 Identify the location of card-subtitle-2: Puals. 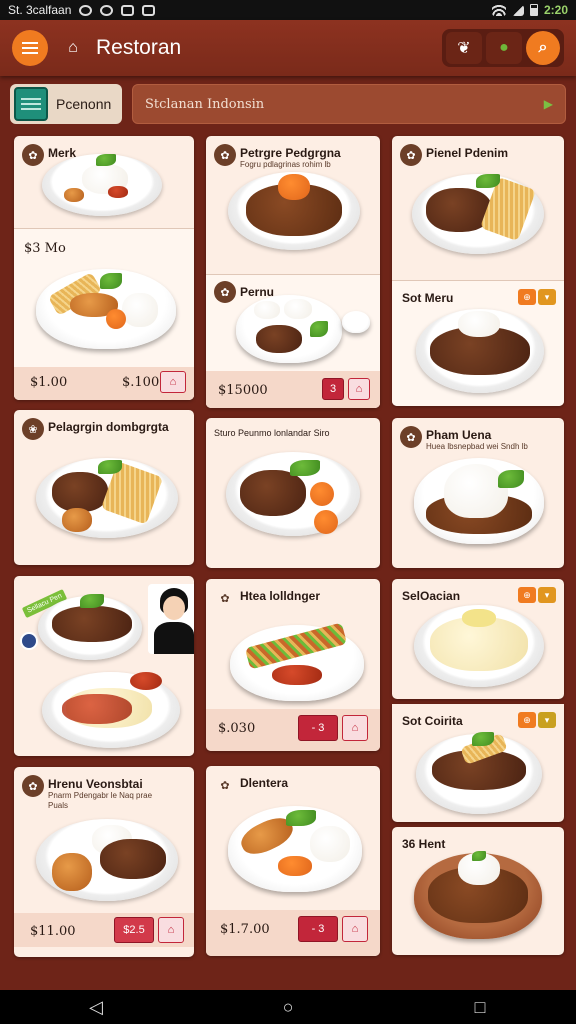
(58, 805).